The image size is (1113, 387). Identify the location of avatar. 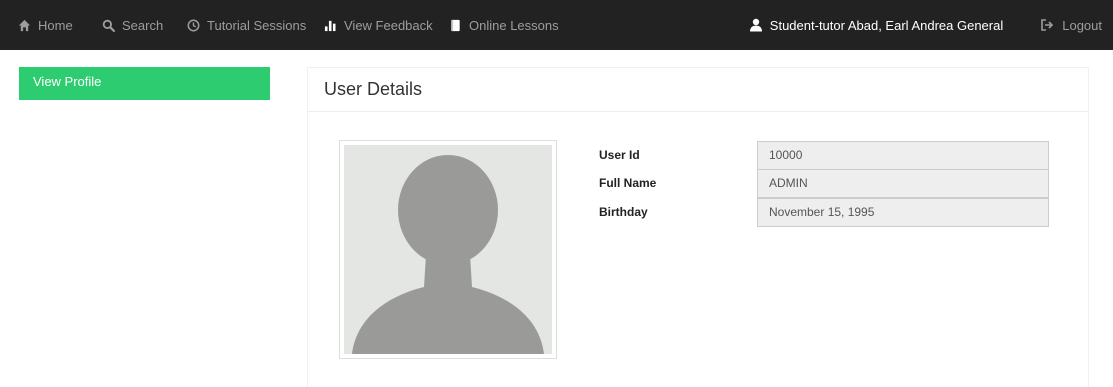
(448, 249).